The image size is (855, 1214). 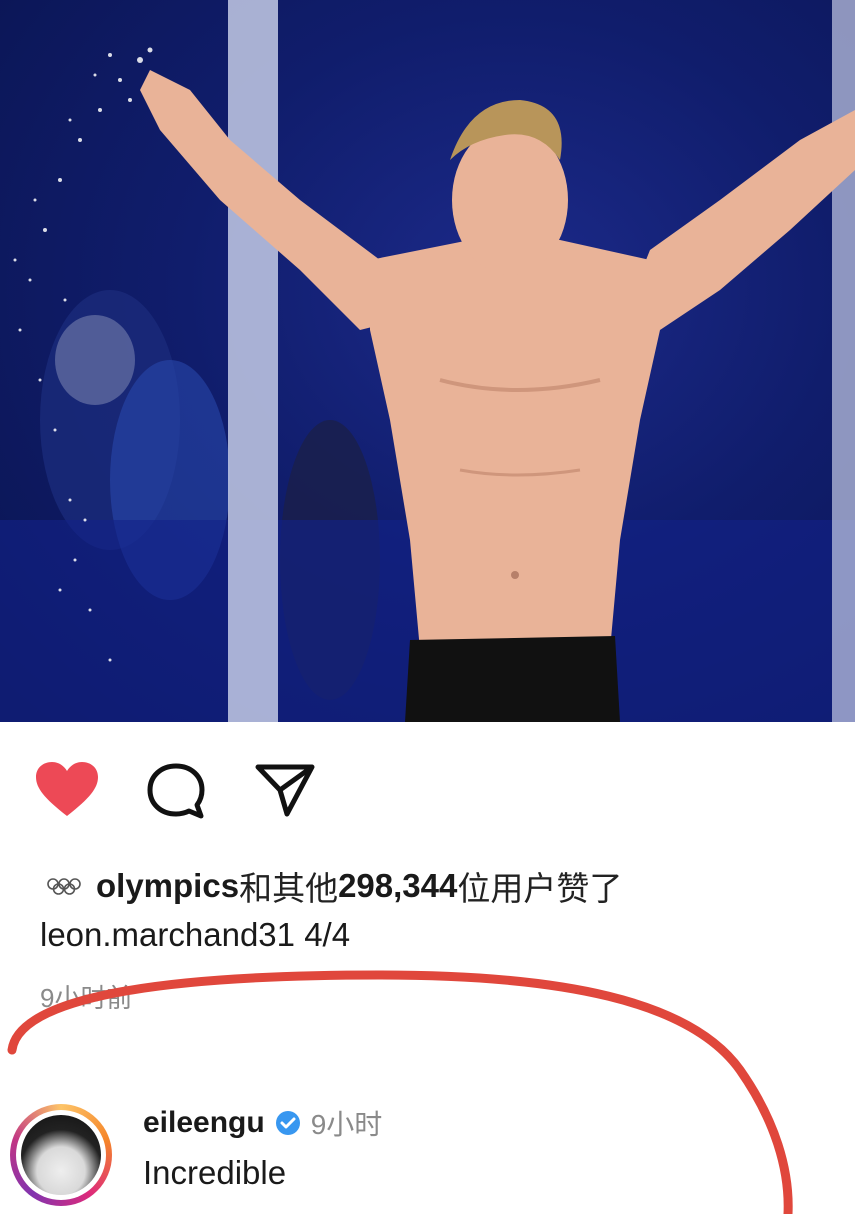 I want to click on caption-username: leon.marchand31, so click(x=167, y=934).